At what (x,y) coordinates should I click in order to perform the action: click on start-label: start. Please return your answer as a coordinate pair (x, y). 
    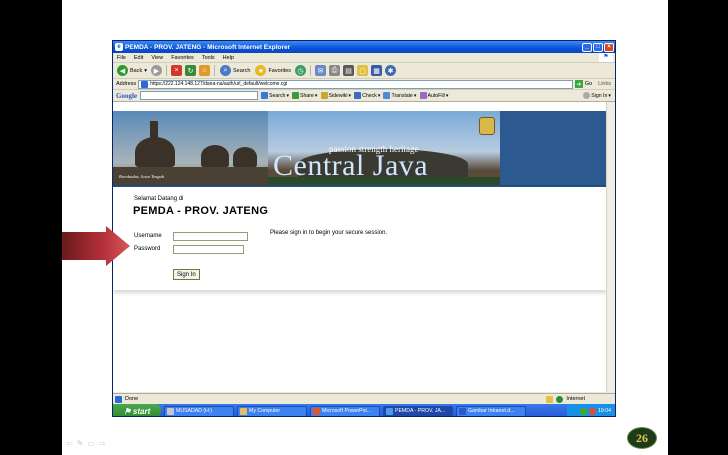
    Looking at the image, I should click on (141, 411).